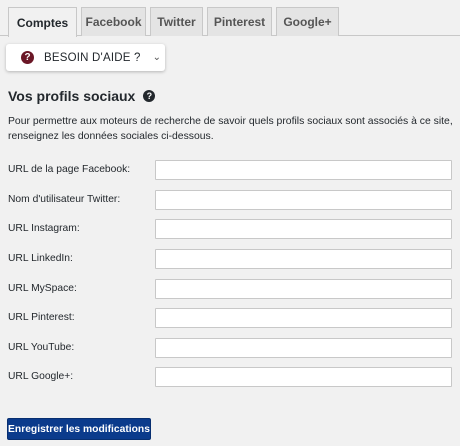  I want to click on help-toggle-button: ? BESOIN D'AIDE ? ⌄, so click(85, 57).